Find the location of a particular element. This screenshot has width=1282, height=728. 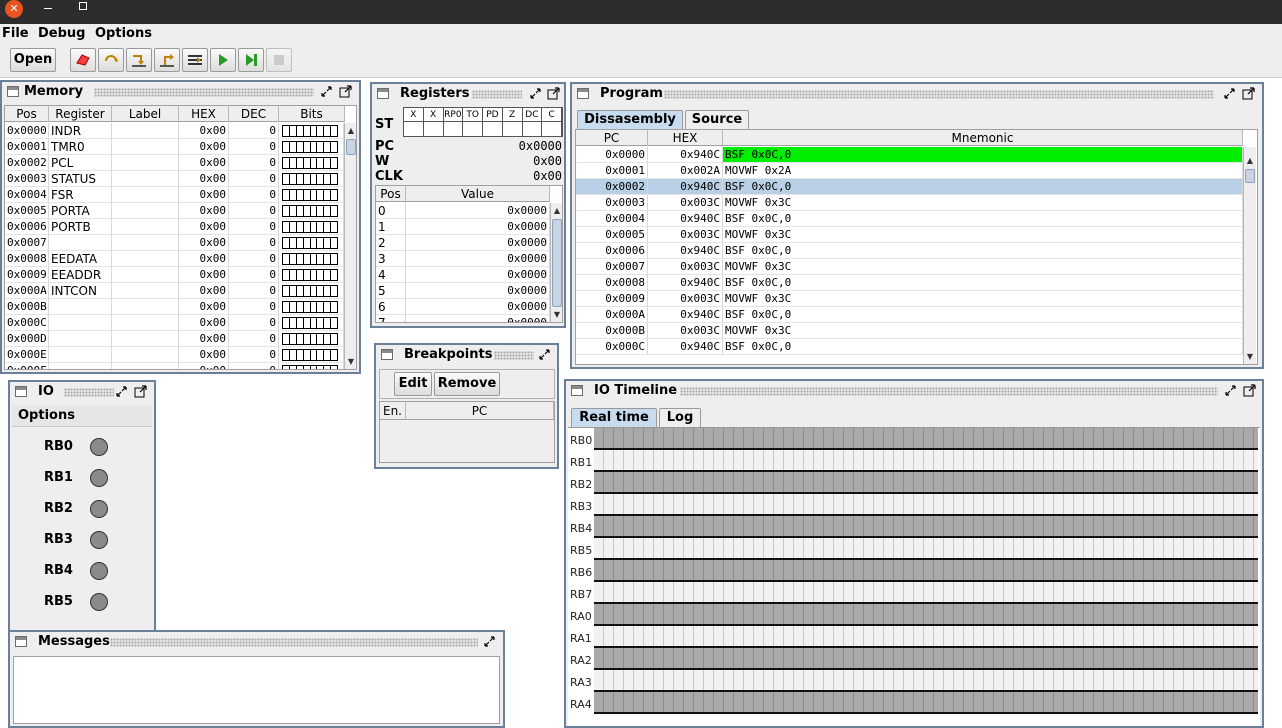

program-row: 0x000B 0x003C MOVWF 0x3C is located at coordinates (909, 331).